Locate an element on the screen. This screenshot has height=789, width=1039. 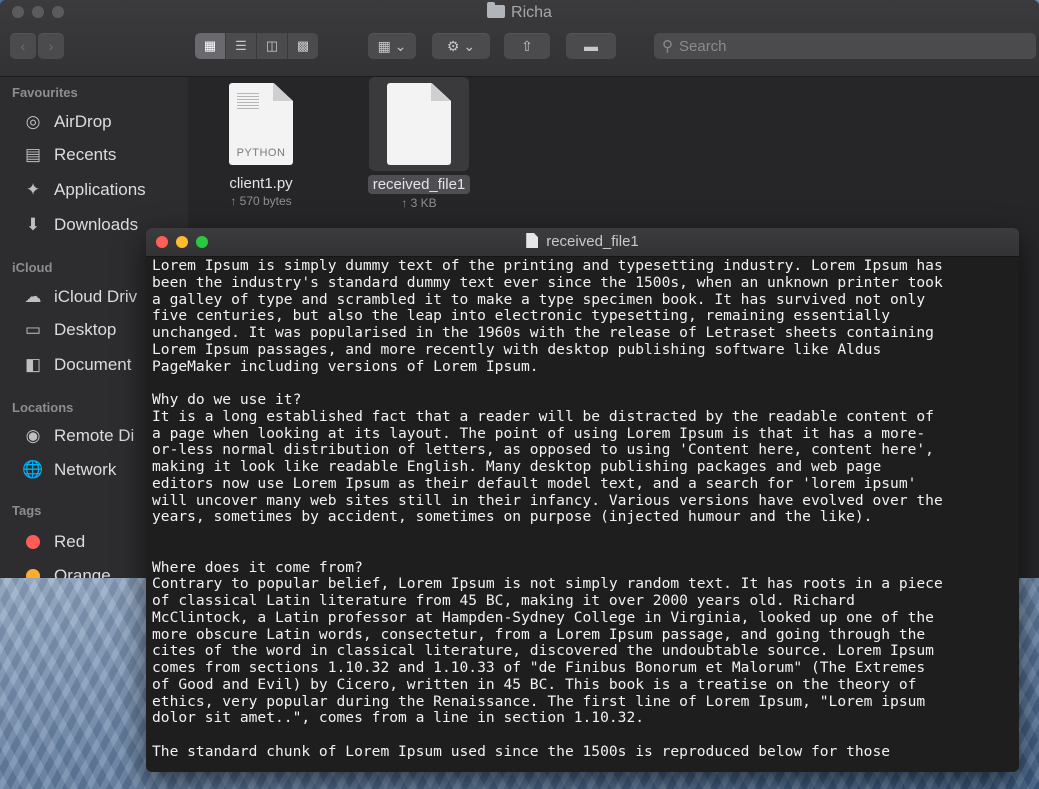
icon-view-icon: ▦ is located at coordinates (210, 46).